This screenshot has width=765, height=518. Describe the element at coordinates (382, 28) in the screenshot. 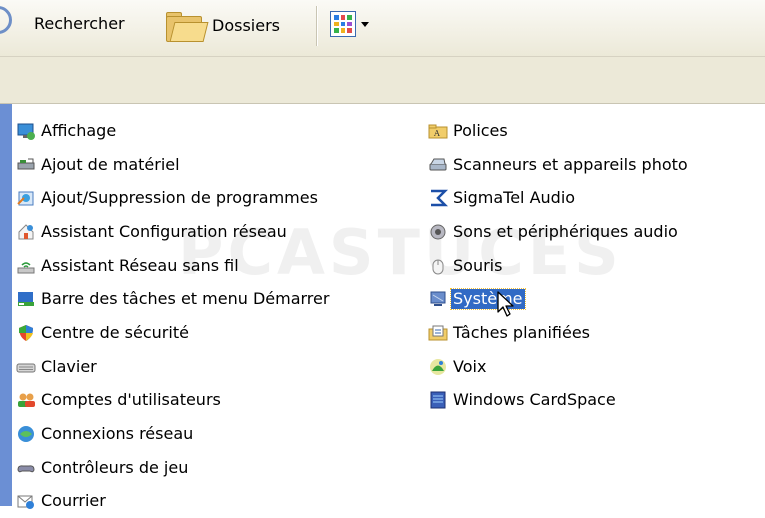

I see `toolbar: Rechercher Dossiers` at that location.